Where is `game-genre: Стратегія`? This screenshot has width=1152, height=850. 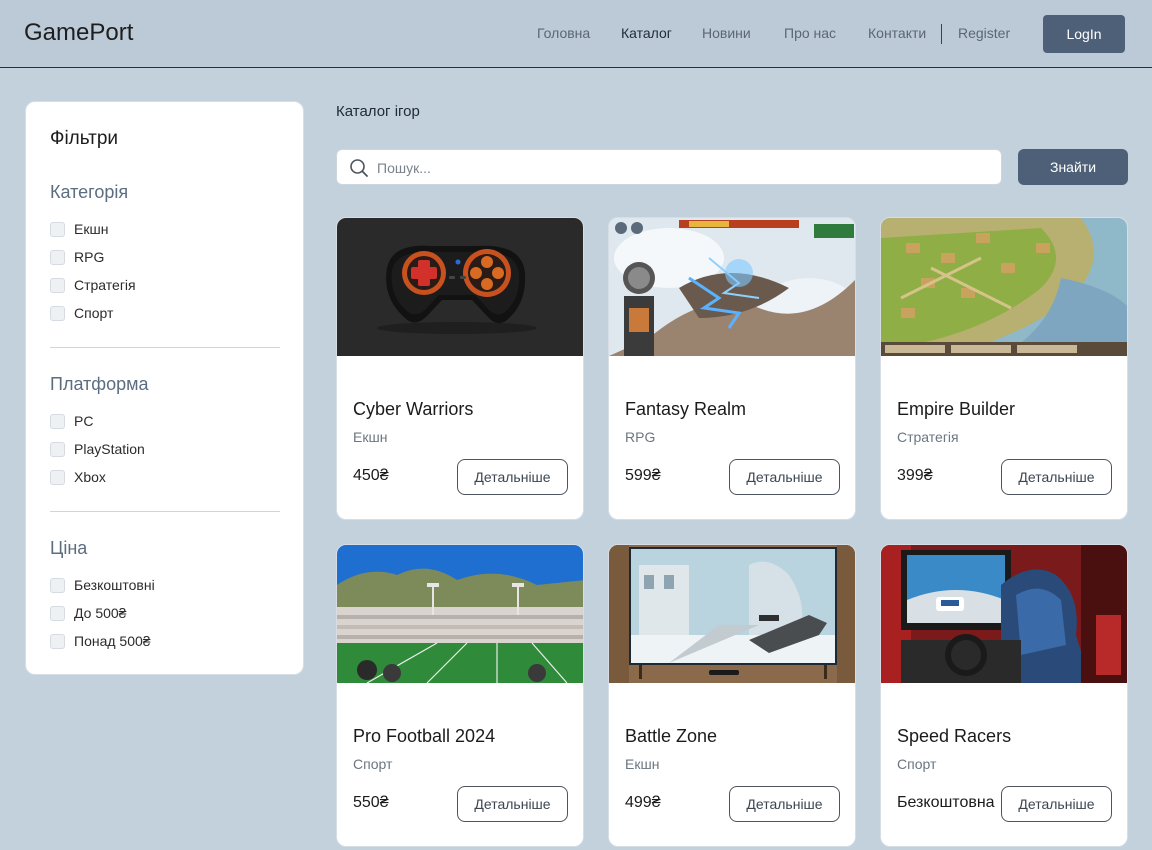
game-genre: Стратегія is located at coordinates (928, 437).